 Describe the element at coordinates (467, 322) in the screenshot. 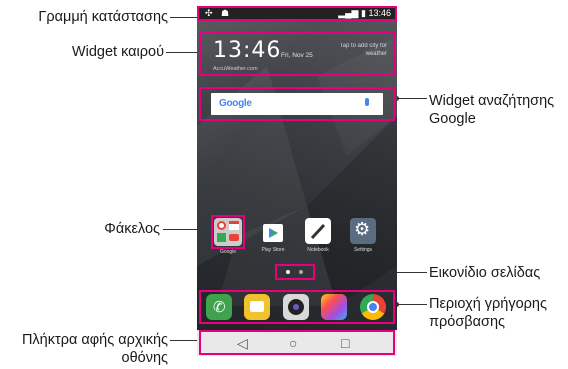

I see `label-quick-access-2: πρόσβασης` at that location.